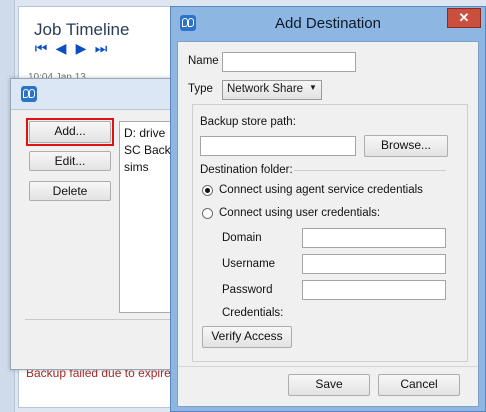 This screenshot has height=412, width=486. Describe the element at coordinates (247, 337) in the screenshot. I see `verify-access-button: Verify Access` at that location.